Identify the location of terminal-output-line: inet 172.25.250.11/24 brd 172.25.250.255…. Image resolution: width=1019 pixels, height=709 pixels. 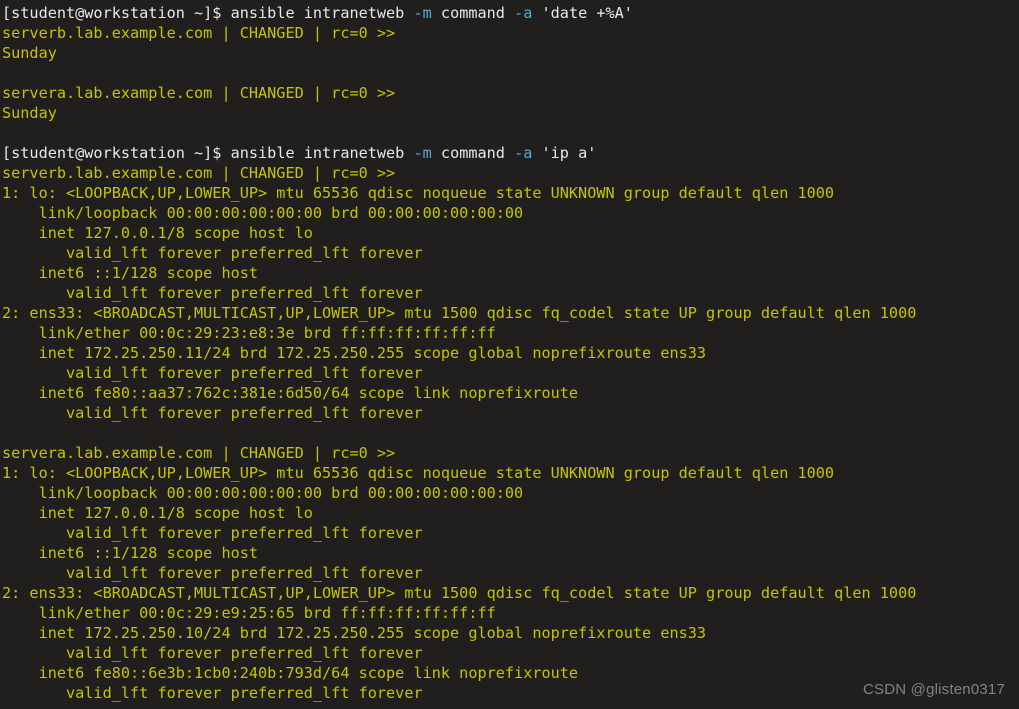
(510, 353).